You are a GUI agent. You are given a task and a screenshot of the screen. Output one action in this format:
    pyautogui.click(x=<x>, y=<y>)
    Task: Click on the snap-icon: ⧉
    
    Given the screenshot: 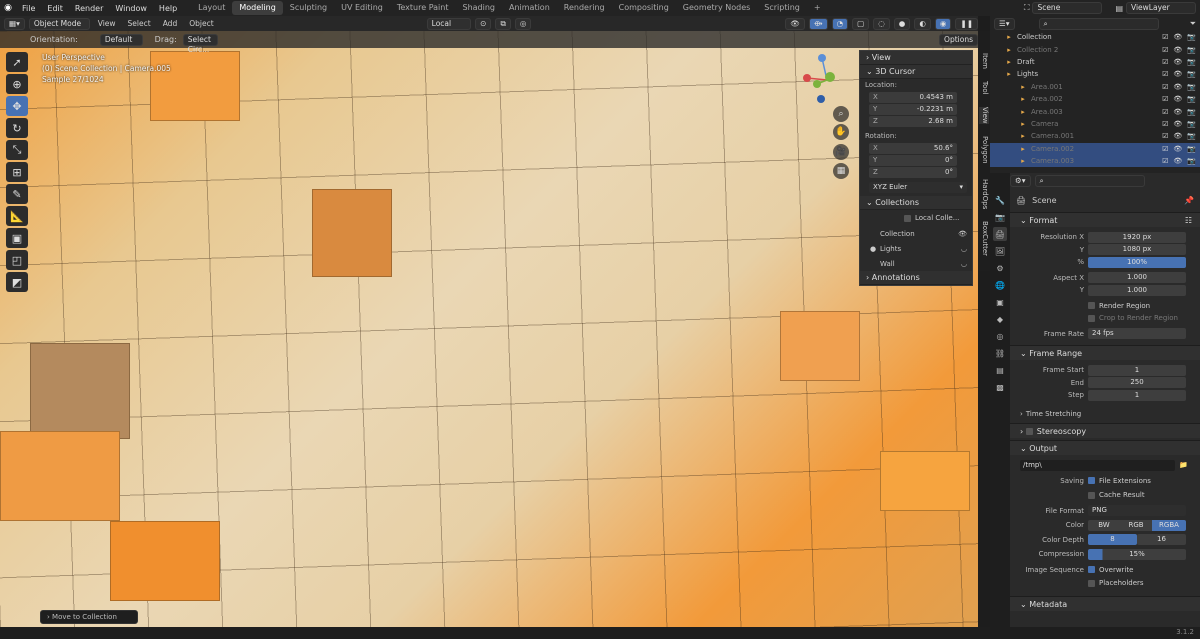 What is the action you would take?
    pyautogui.click(x=503, y=23)
    